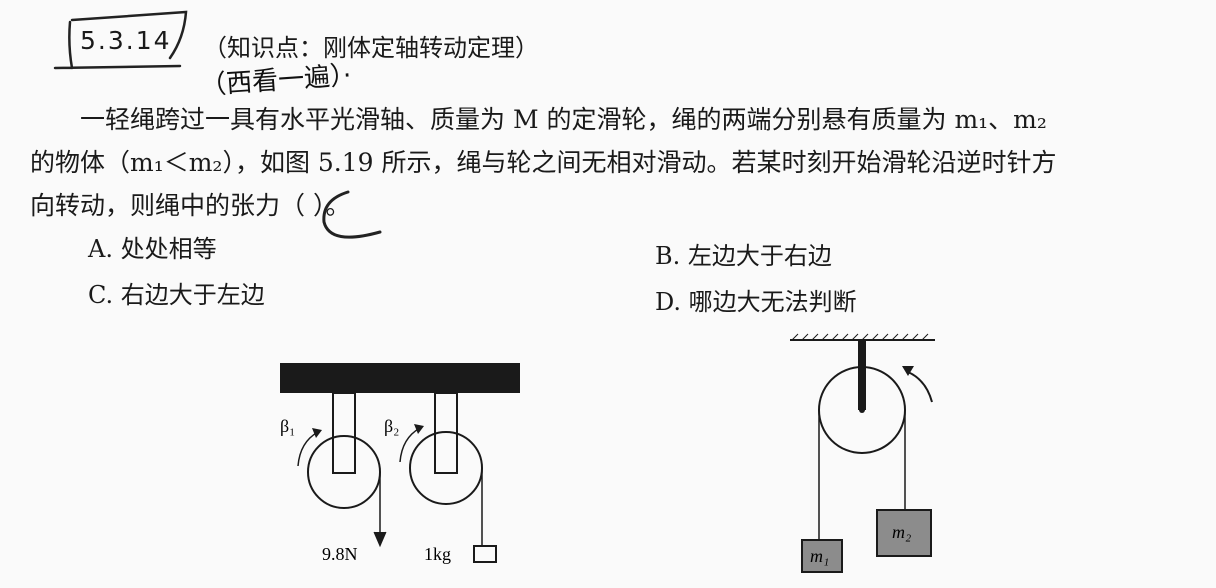 Image resolution: width=1216 pixels, height=588 pixels. I want to click on m2-label: m₂, so click(901, 532).